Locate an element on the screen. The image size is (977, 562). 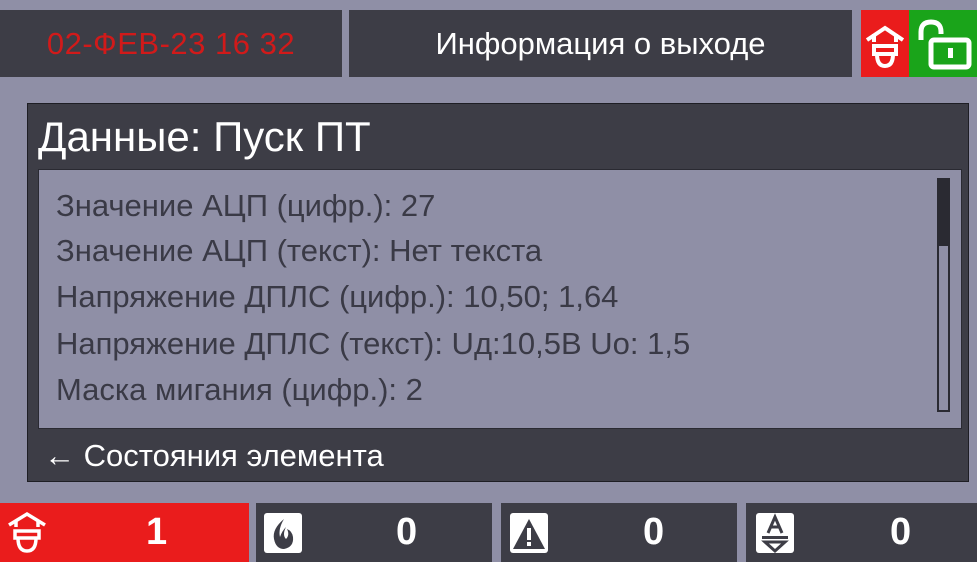
scrollbar-thumb is located at coordinates (943, 213).